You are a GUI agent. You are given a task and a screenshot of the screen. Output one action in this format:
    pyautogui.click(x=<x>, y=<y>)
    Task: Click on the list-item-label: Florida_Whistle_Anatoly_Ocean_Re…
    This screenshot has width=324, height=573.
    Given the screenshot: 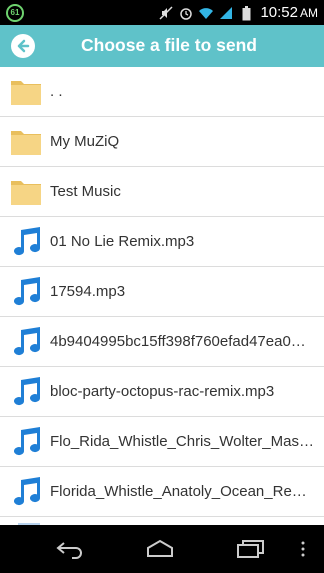 What is the action you would take?
    pyautogui.click(x=178, y=491)
    